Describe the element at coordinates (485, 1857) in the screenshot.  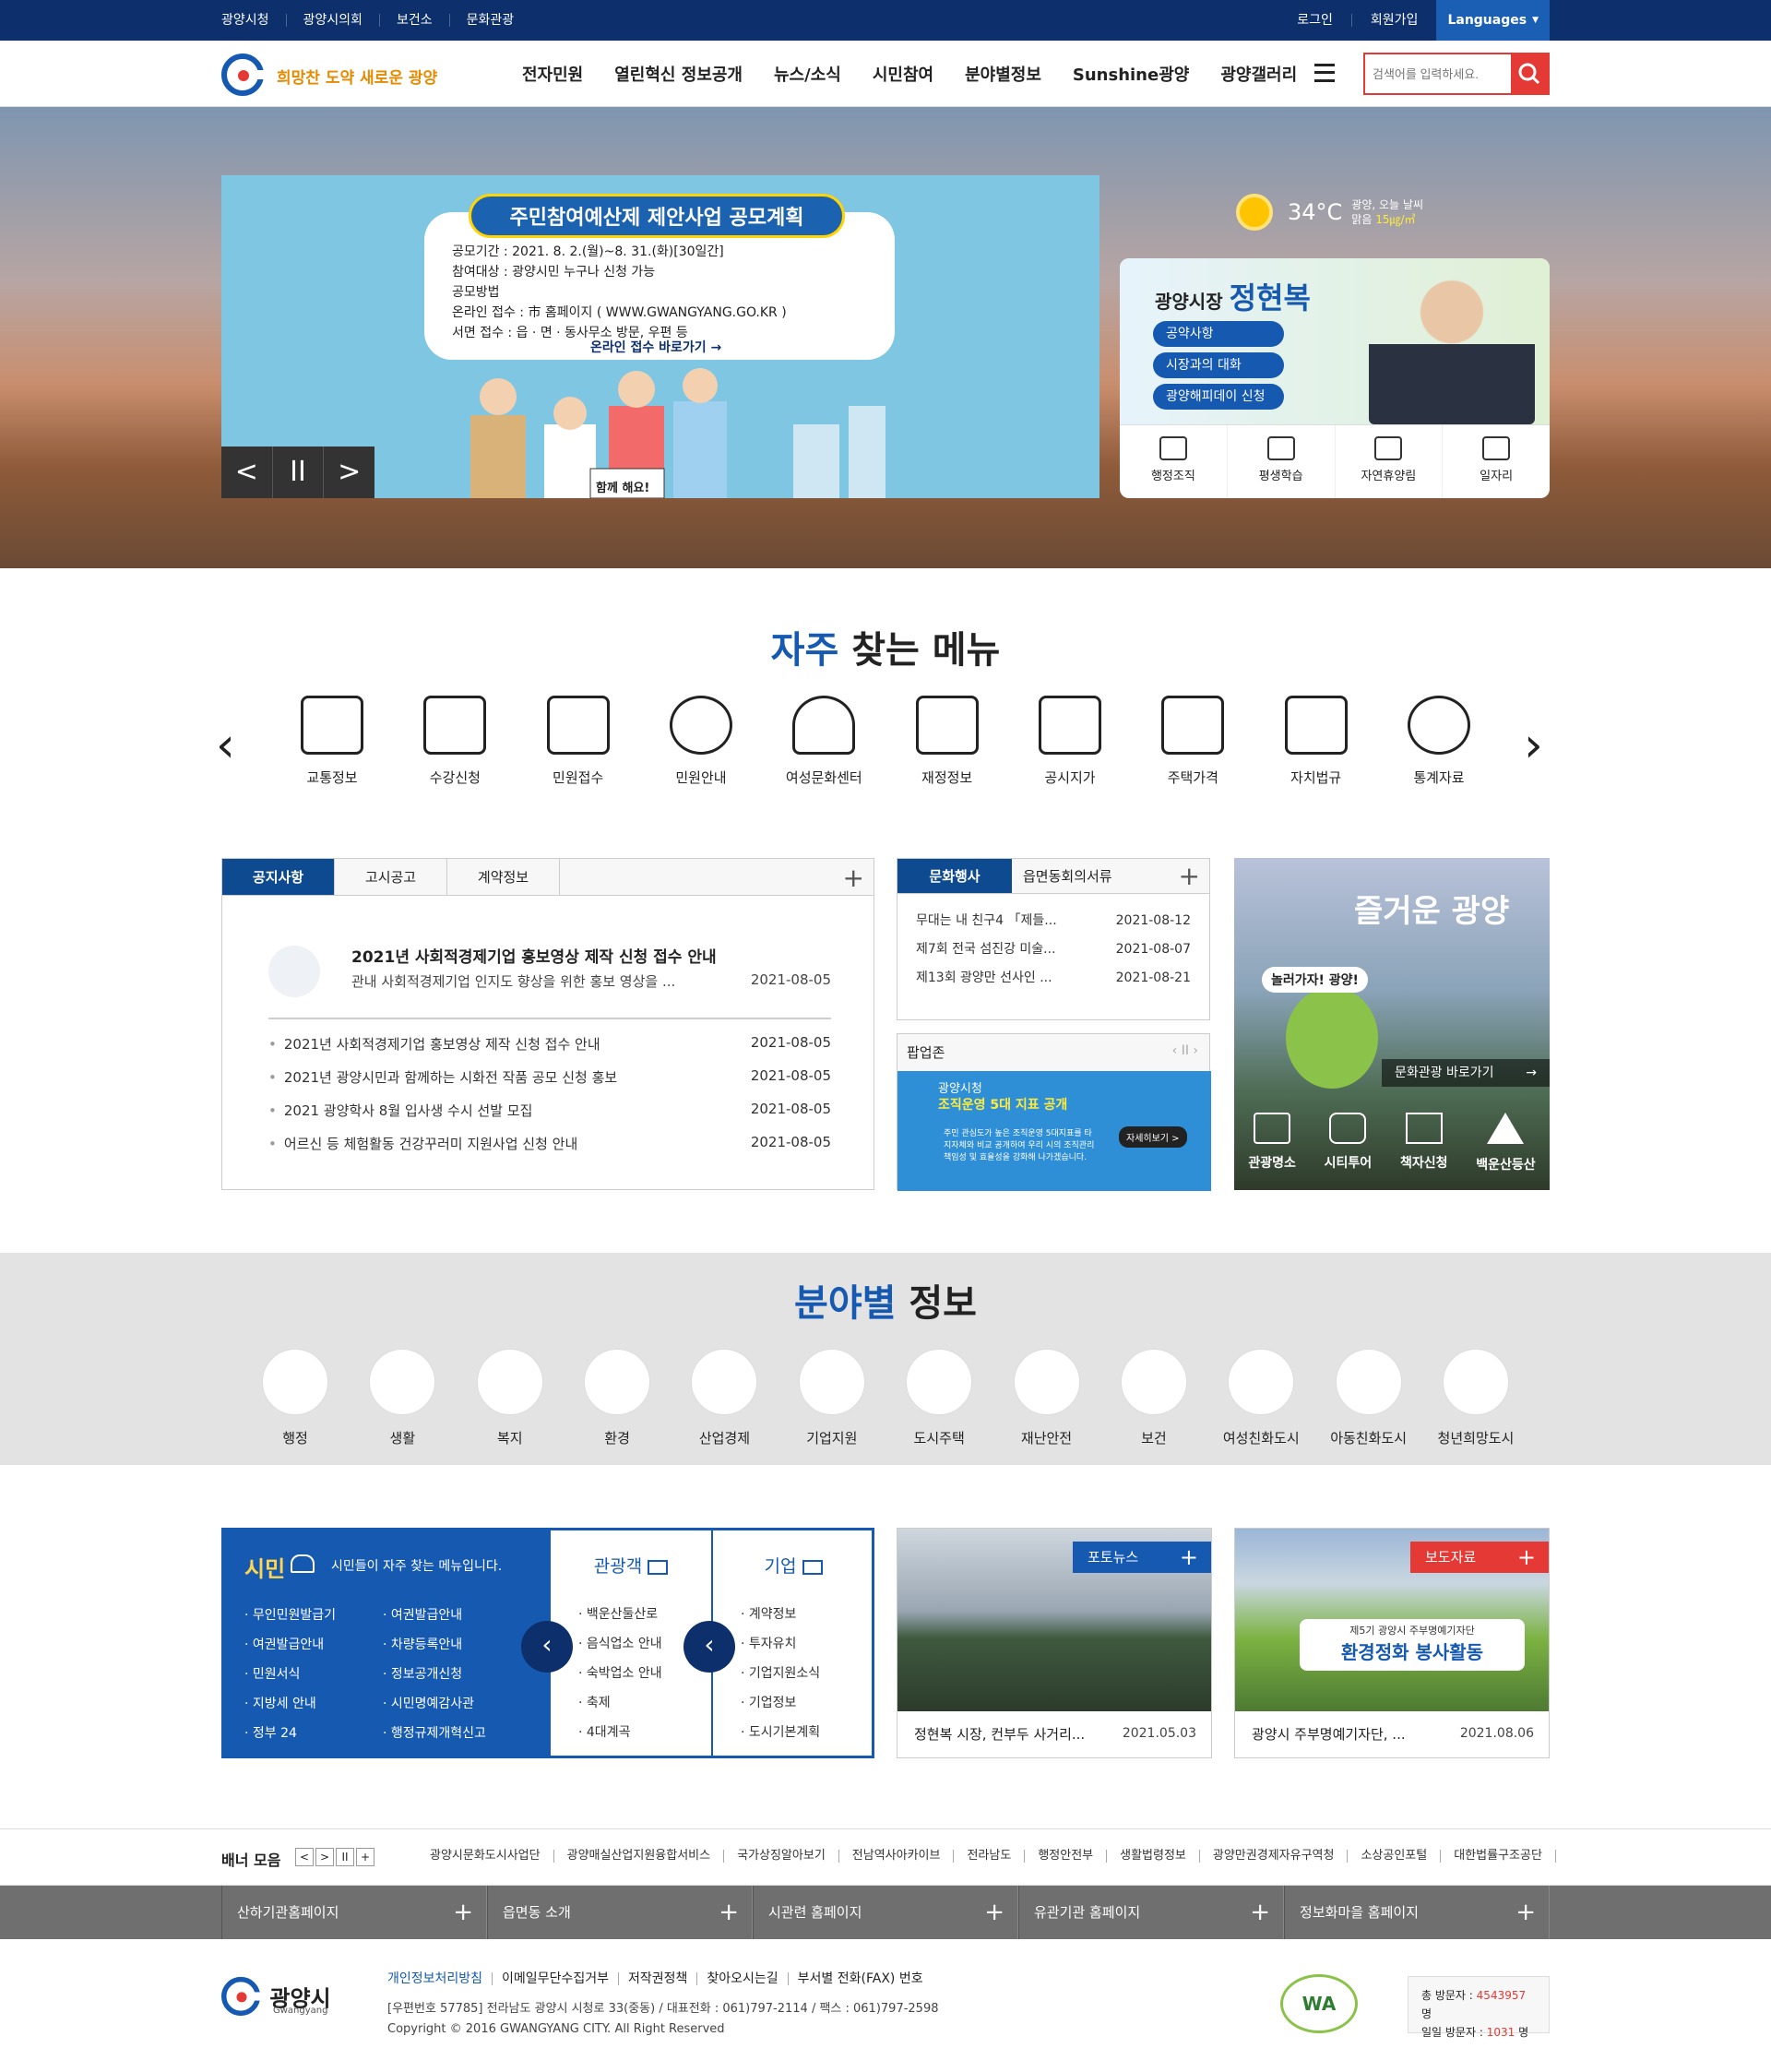
I see `banner-link: 광양시문화도시사업단` at that location.